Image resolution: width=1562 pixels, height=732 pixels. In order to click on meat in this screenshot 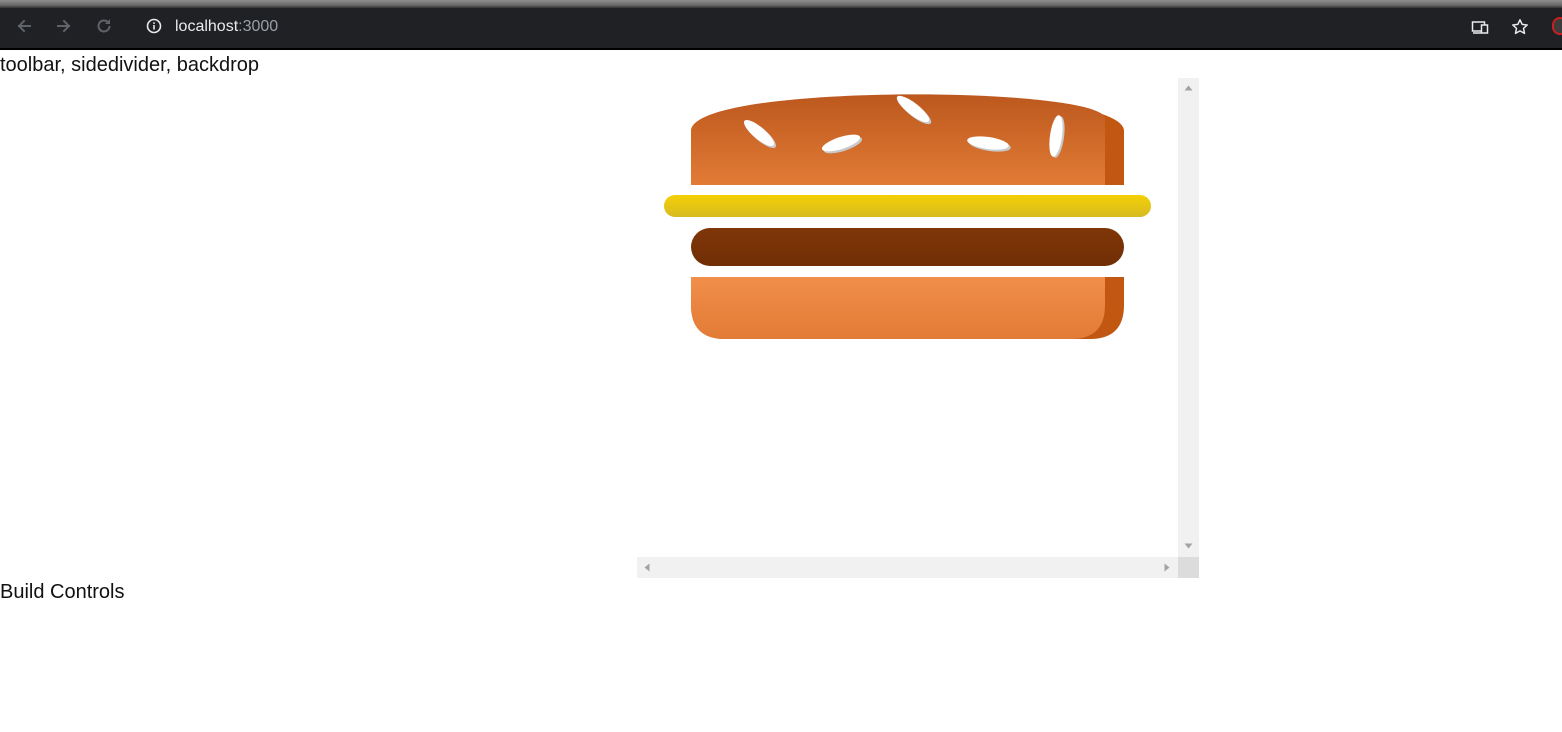, I will do `click(907, 247)`.